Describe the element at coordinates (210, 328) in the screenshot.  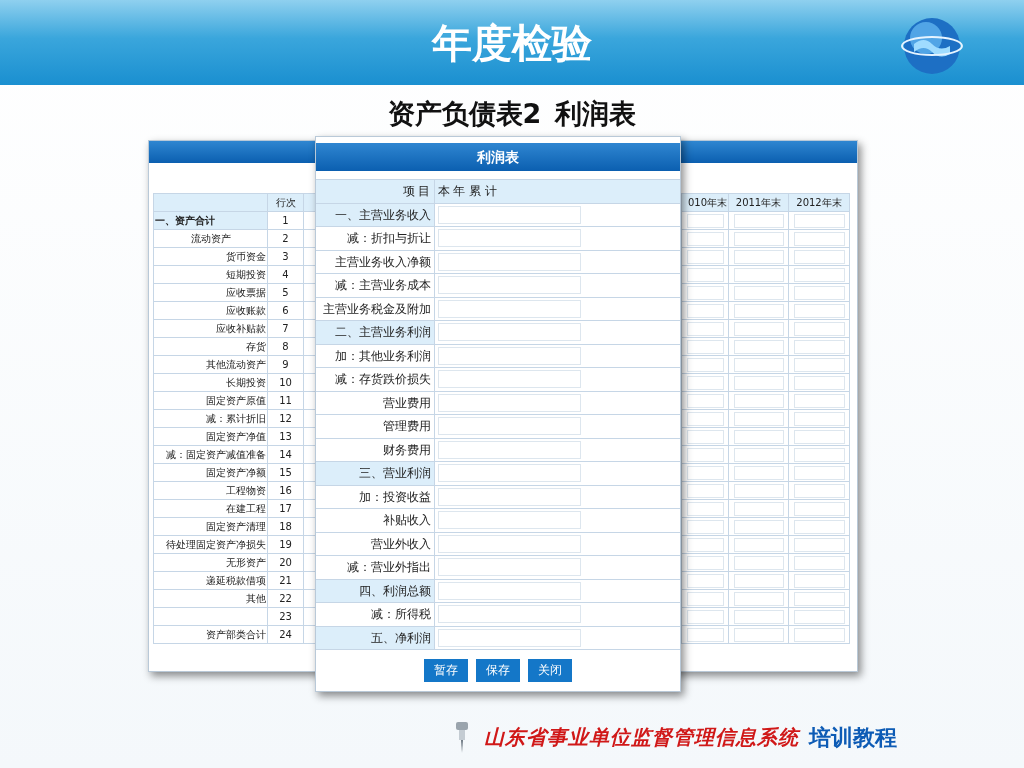
I see `table-cell: 应收补贴款` at that location.